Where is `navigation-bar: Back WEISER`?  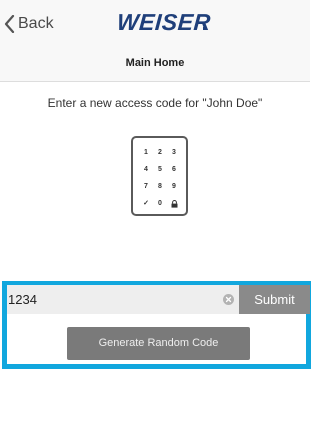 navigation-bar: Back WEISER is located at coordinates (155, 22).